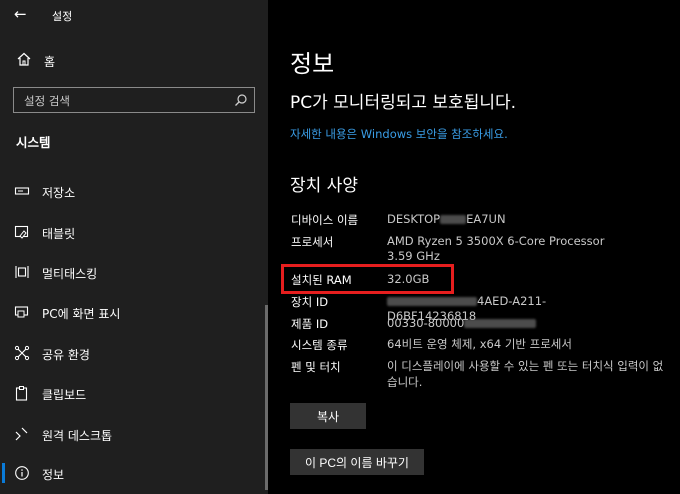 The width and height of the screenshot is (680, 494). What do you see at coordinates (325, 220) in the screenshot?
I see `device-name-label: 디바이스 이름` at bounding box center [325, 220].